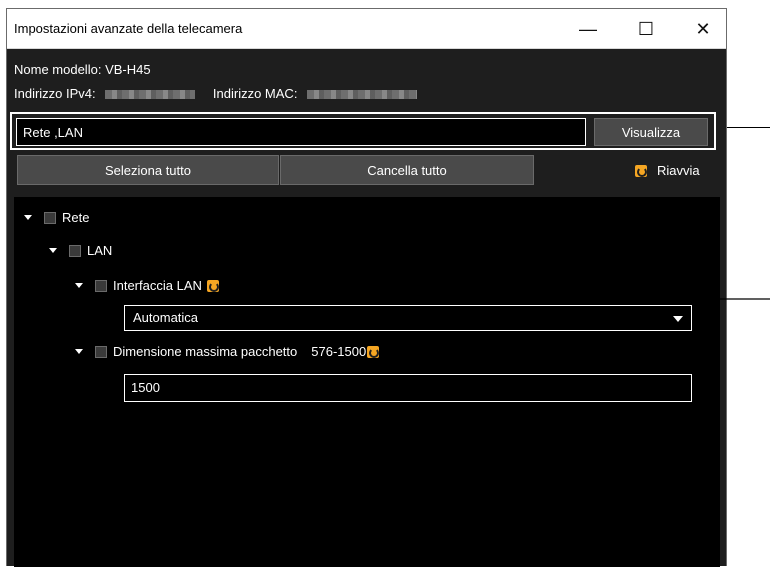 This screenshot has height=567, width=770. What do you see at coordinates (255, 93) in the screenshot?
I see `mac-label: Indirizzo MAC:` at bounding box center [255, 93].